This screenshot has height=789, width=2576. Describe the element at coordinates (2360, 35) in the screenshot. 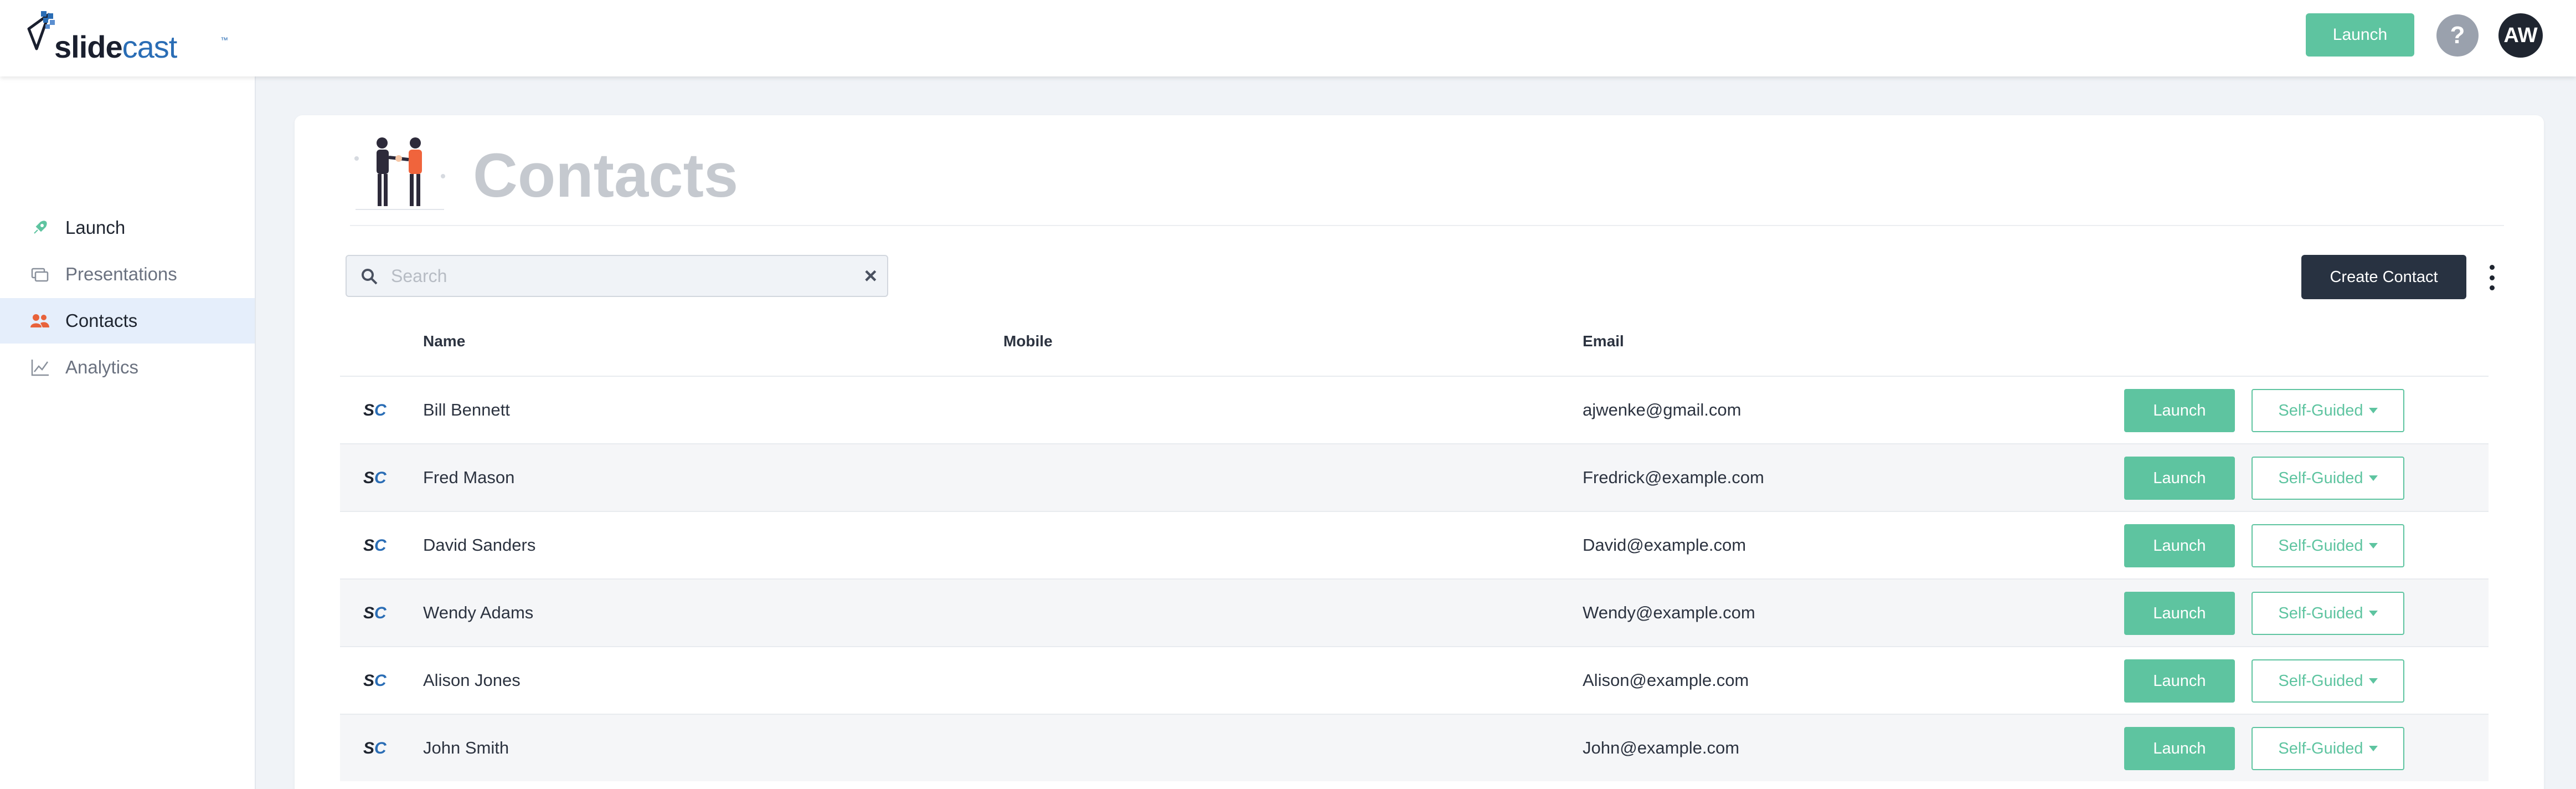

I see `header-launch-button: Launch` at that location.